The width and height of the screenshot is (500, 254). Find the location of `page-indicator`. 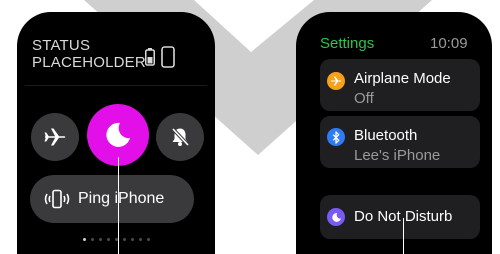

page-indicator is located at coordinates (116, 239).